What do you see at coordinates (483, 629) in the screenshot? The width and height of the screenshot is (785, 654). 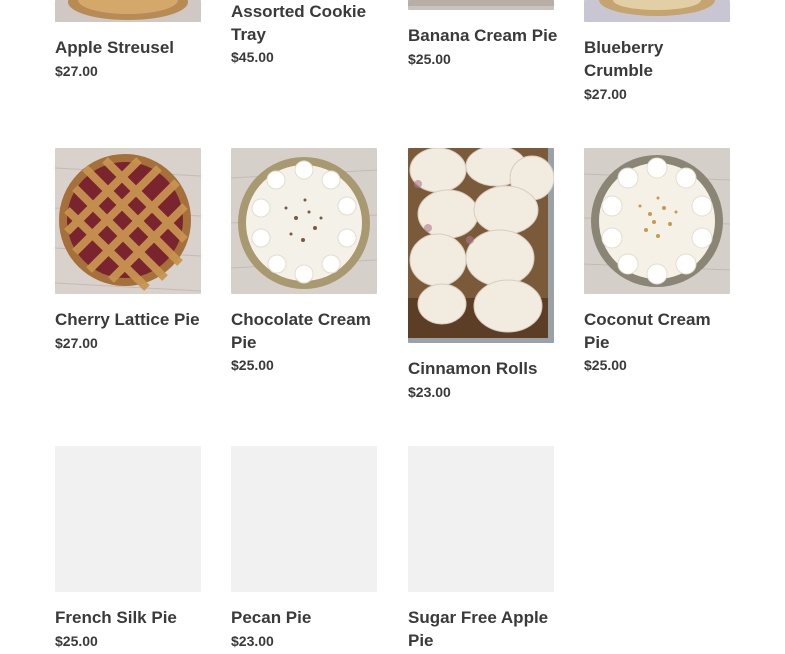 I see `product-title: Sugar Free Apple Pie` at bounding box center [483, 629].